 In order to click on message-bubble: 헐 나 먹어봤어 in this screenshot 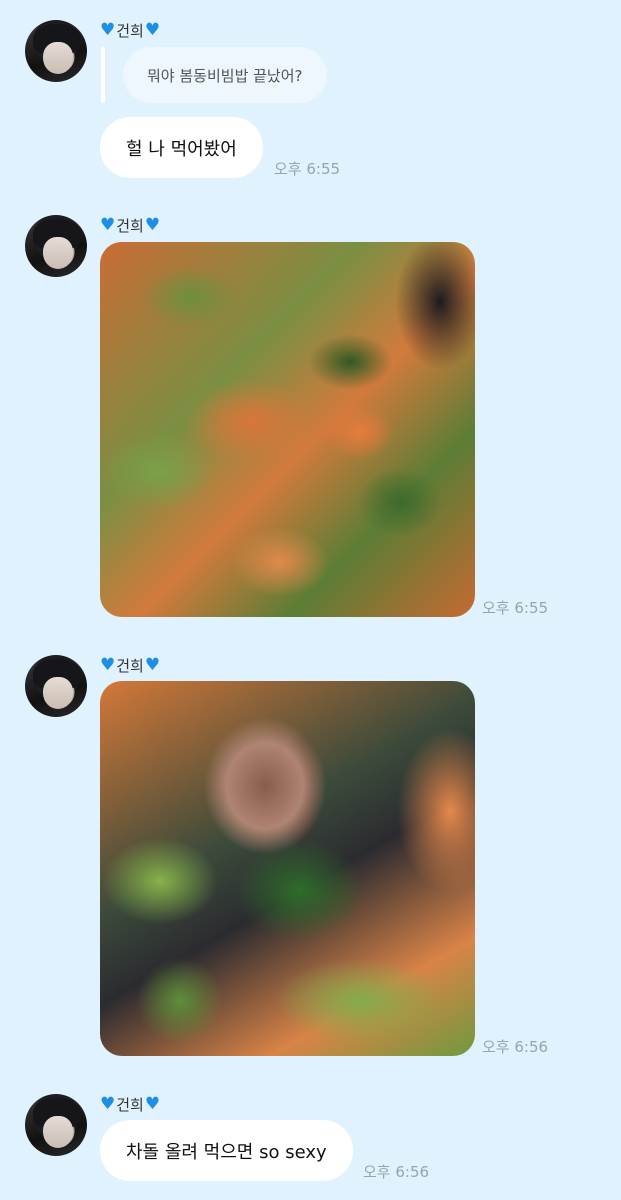, I will do `click(181, 147)`.